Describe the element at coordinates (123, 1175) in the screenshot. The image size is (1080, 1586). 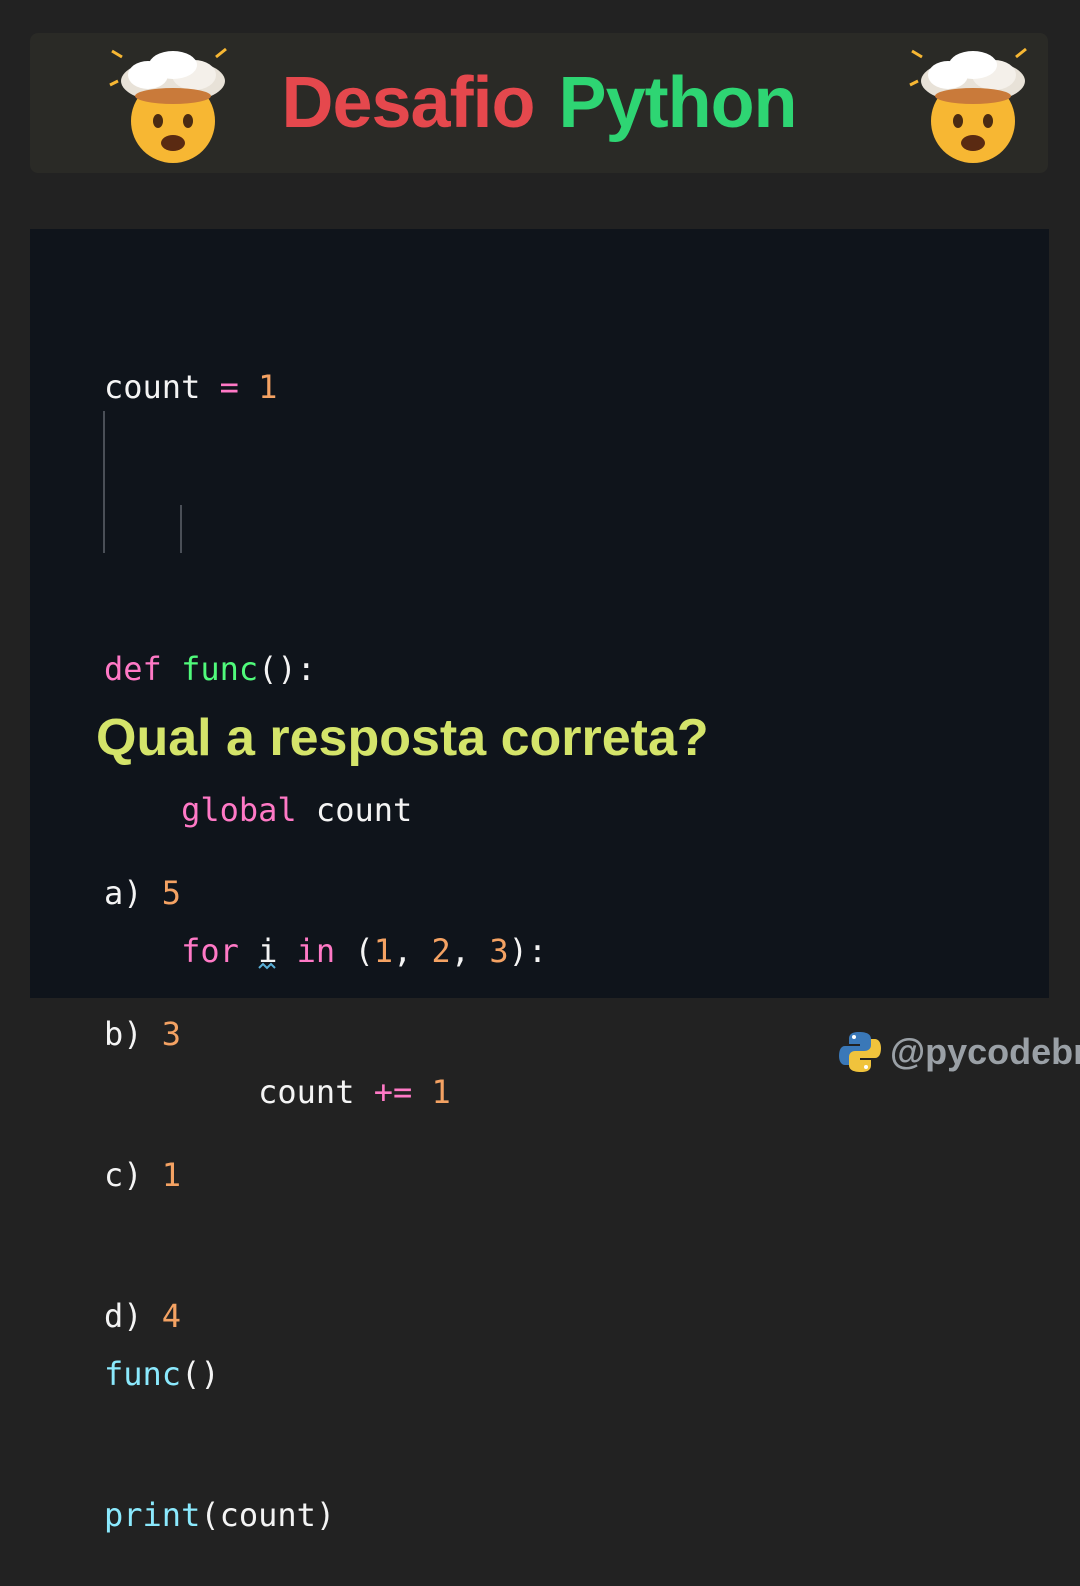
I see `answer-label: c)` at that location.